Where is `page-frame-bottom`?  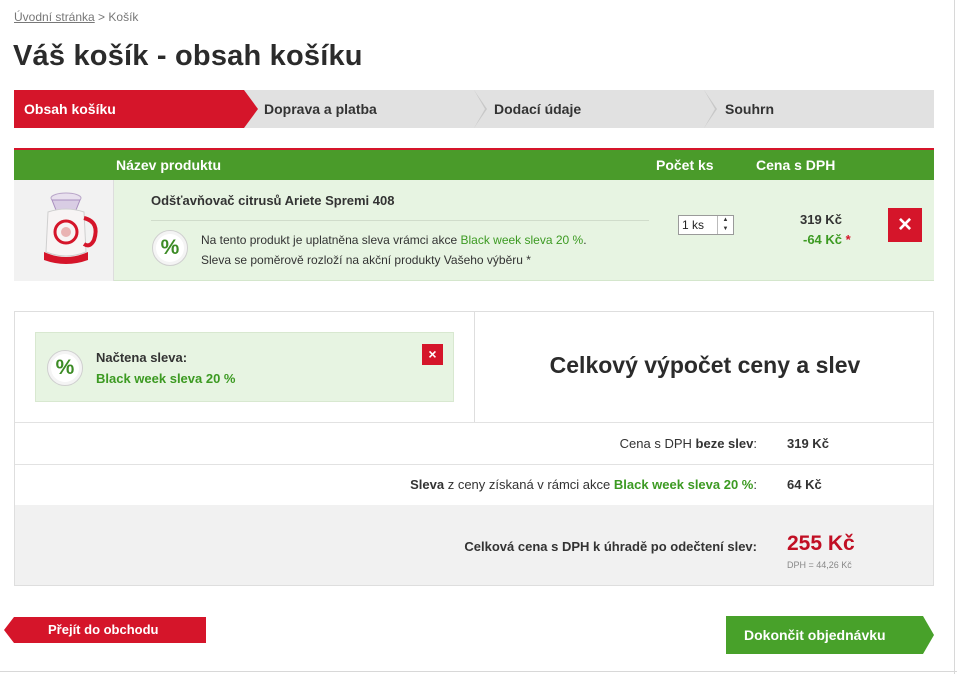 page-frame-bottom is located at coordinates (478, 671).